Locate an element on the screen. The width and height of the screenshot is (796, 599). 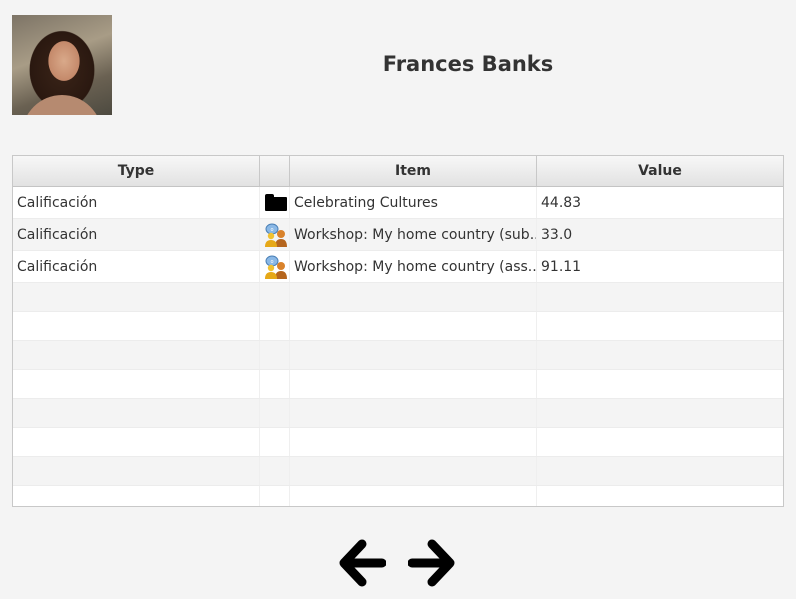
folder-icon is located at coordinates (276, 202).